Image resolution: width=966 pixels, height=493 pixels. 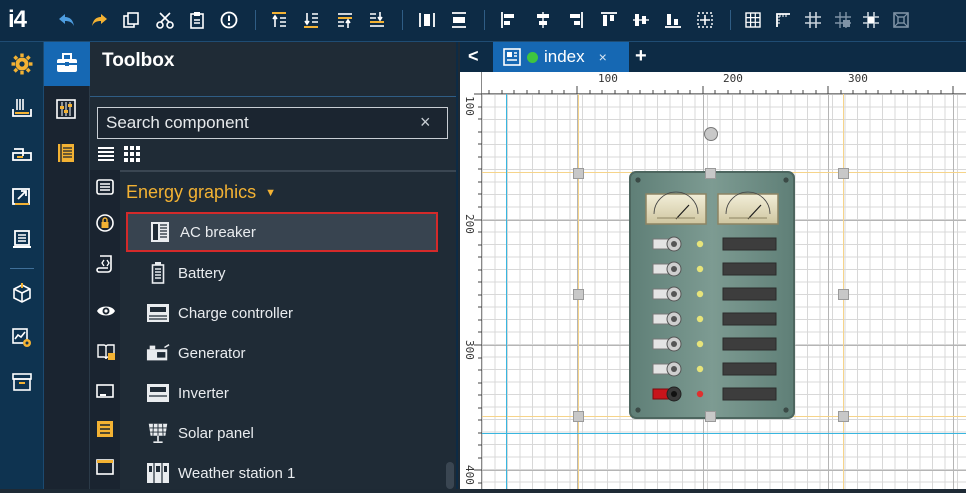 I want to click on toolbox-item-ac-breaker: AC breaker, so click(x=282, y=232).